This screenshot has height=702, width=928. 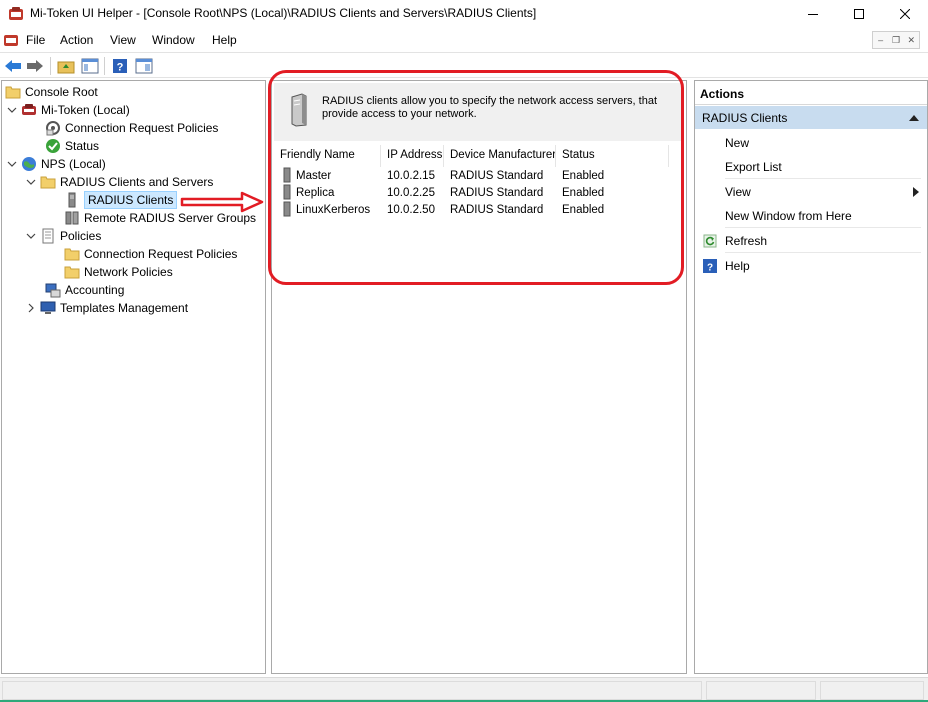 I want to click on minimize-icon, so click(x=813, y=14).